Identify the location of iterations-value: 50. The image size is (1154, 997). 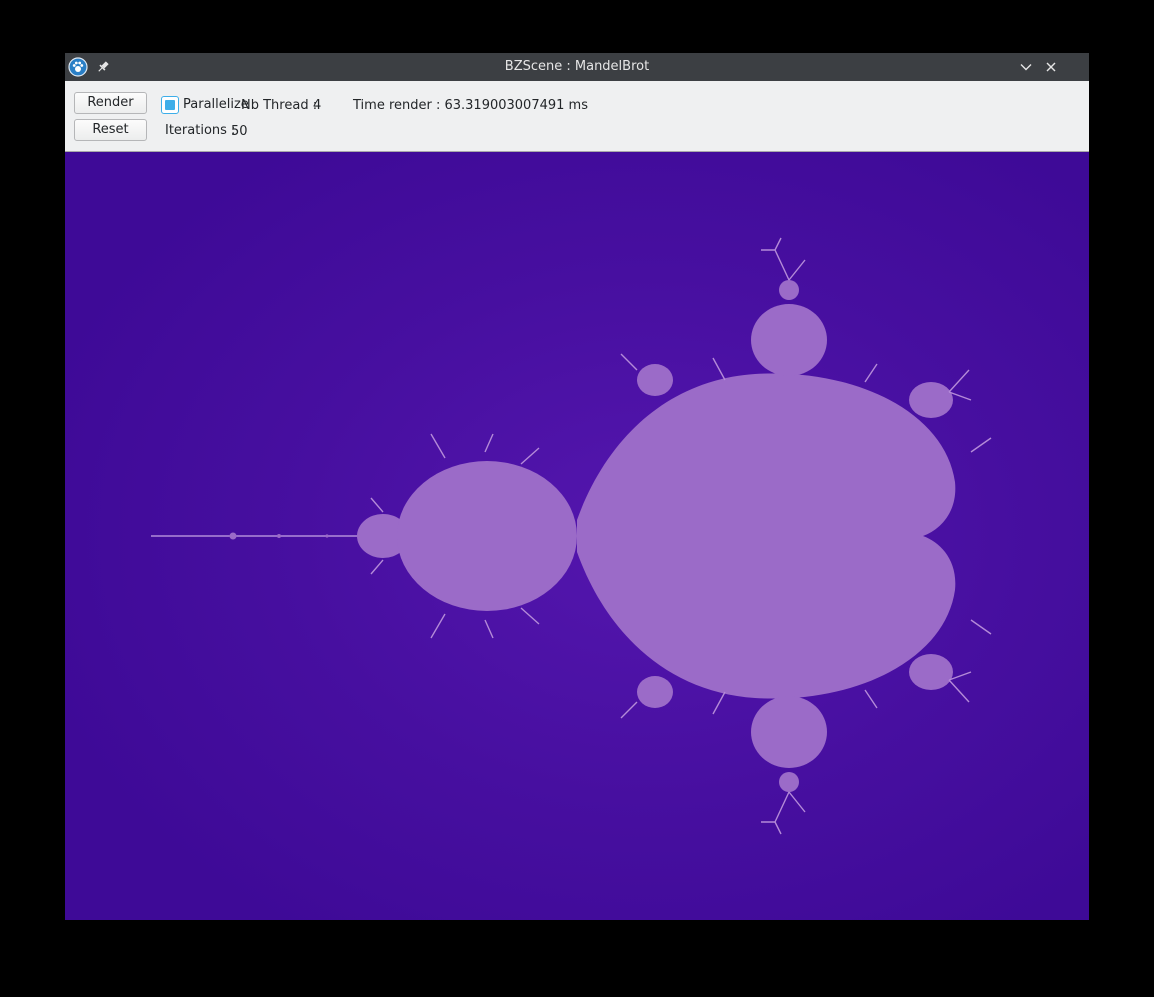
(239, 132).